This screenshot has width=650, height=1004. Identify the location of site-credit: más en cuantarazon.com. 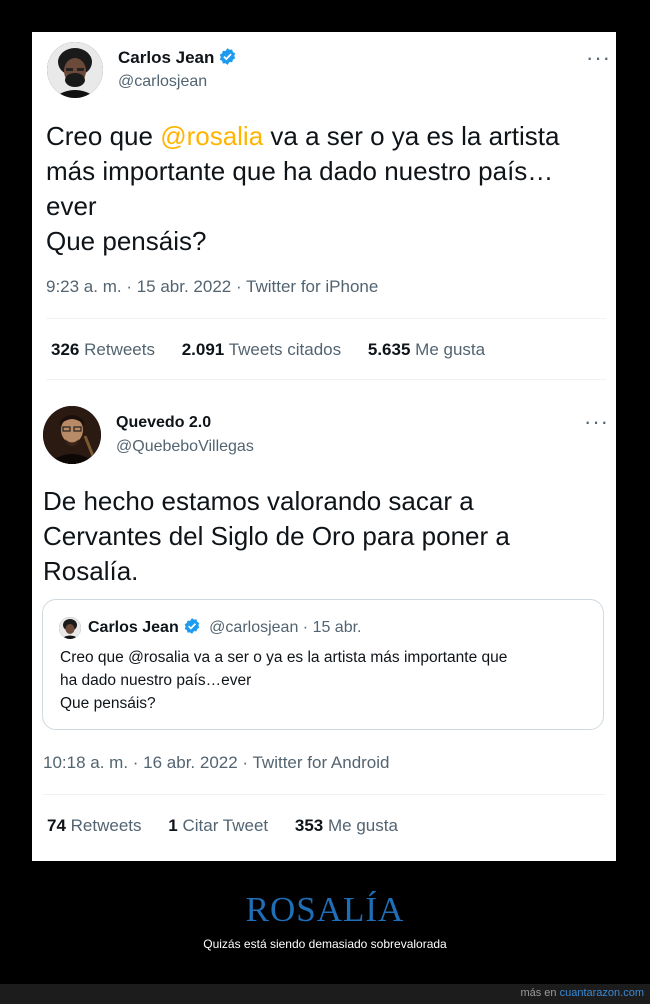
(582, 993).